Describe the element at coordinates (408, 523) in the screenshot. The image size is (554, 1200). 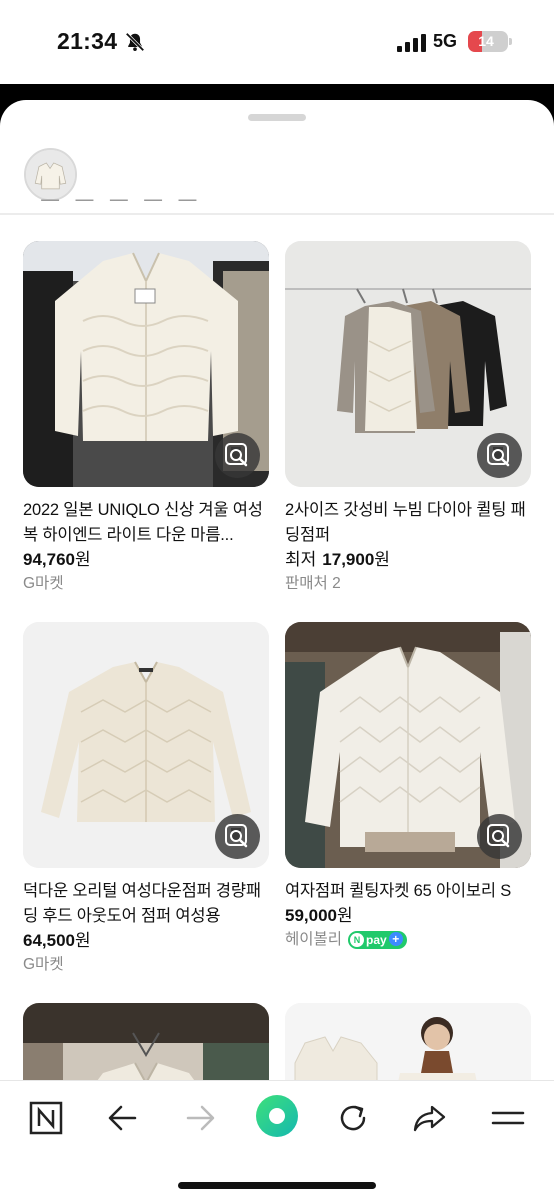
I see `product-title: 2사이즈 갓성비 누빔 다이아 퀼팅 패딩점퍼` at that location.